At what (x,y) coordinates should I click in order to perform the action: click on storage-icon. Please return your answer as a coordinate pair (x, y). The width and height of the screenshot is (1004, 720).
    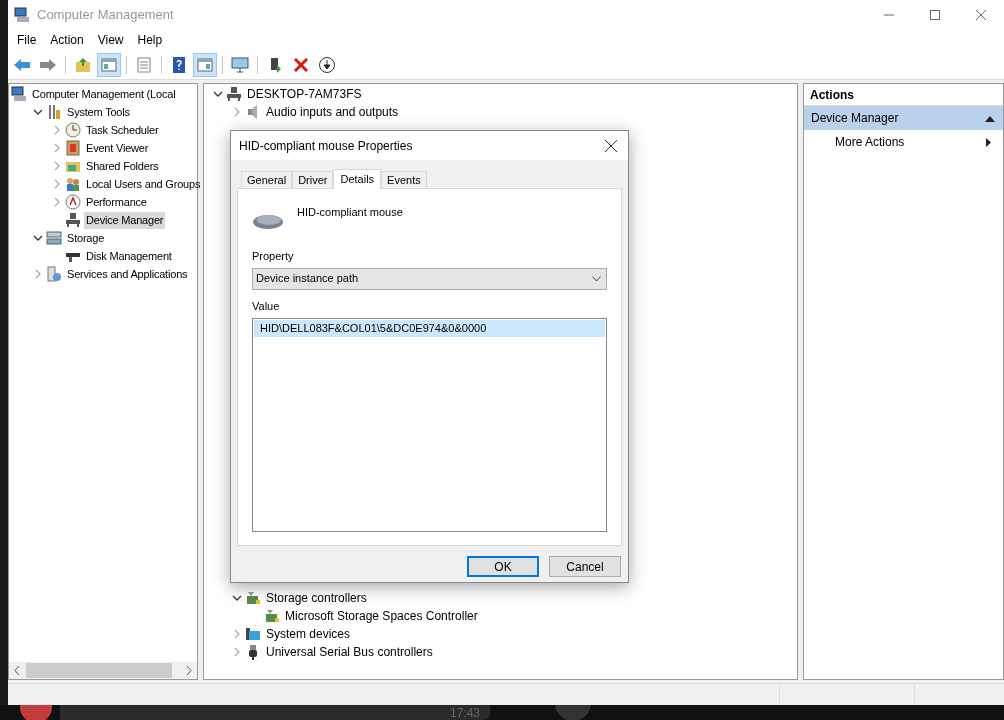
    Looking at the image, I should click on (54, 238).